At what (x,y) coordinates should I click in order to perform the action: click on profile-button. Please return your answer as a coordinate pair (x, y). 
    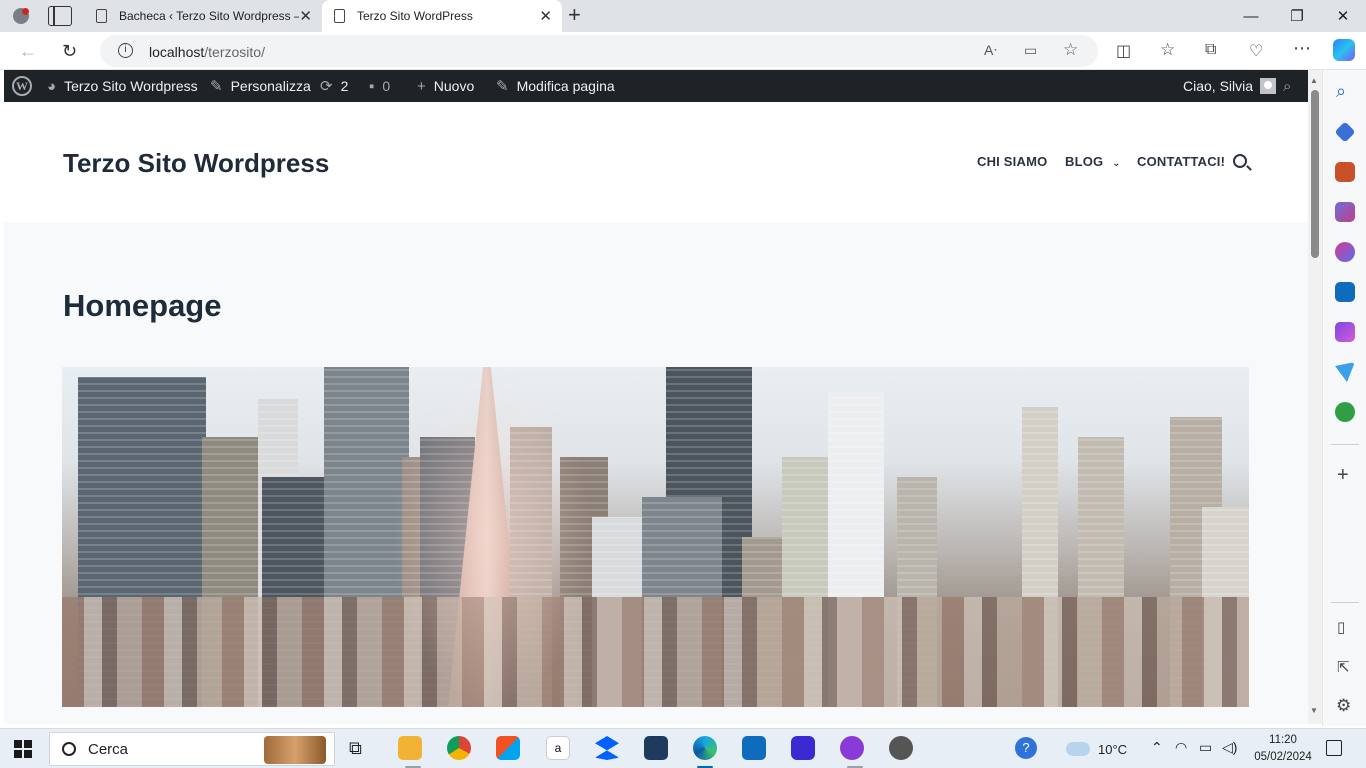
    Looking at the image, I should click on (21, 16).